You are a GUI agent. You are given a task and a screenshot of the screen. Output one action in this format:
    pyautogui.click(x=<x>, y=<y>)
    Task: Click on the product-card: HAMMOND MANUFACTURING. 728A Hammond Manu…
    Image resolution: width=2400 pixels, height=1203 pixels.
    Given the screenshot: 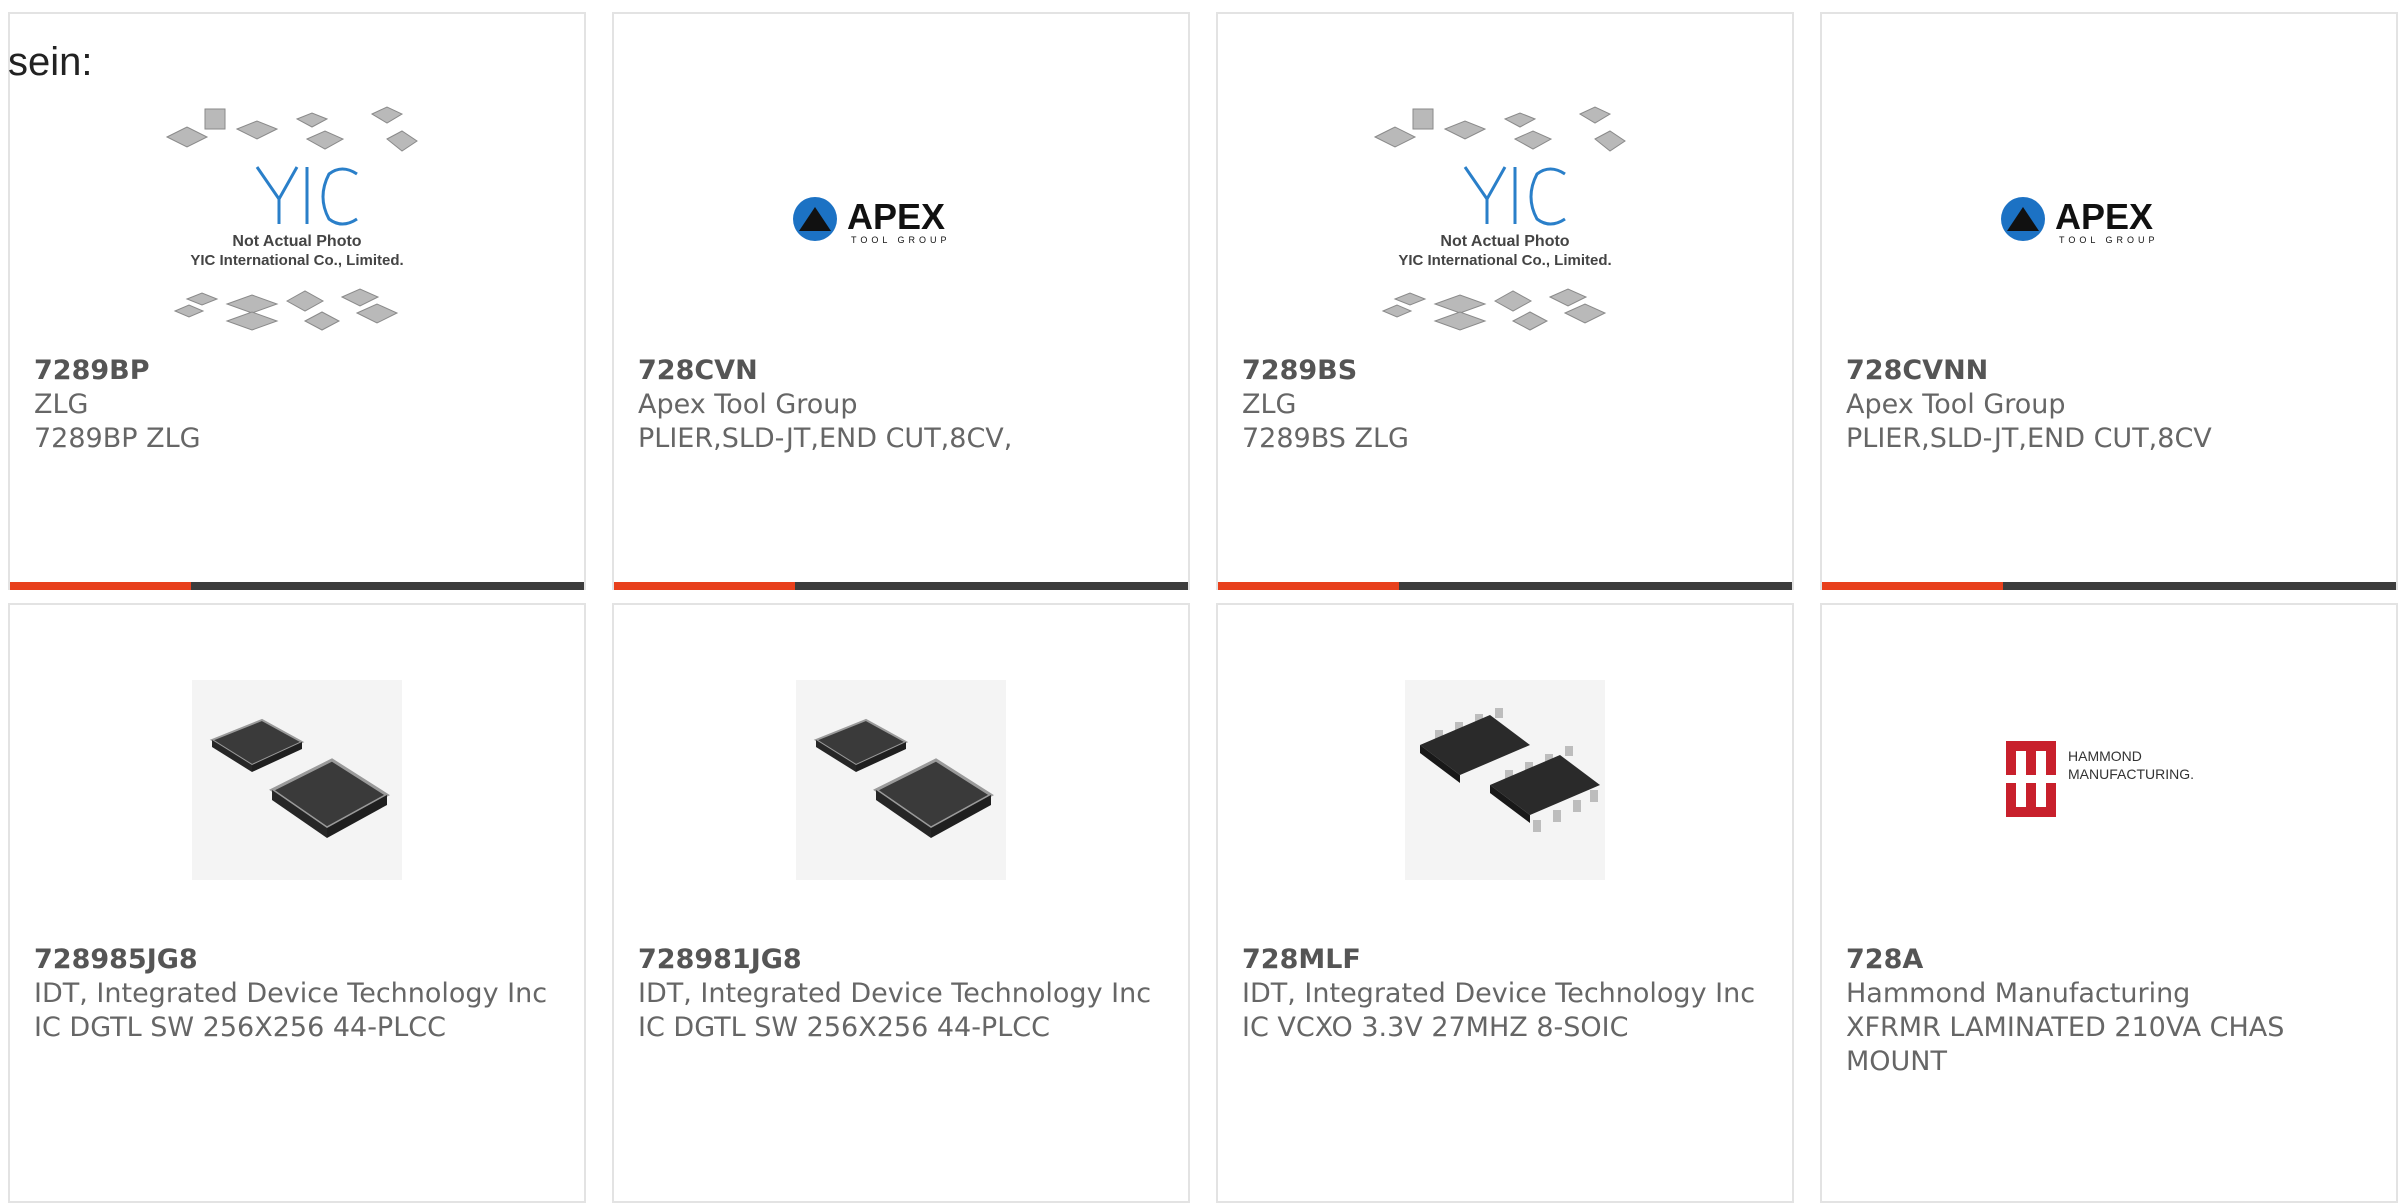 What is the action you would take?
    pyautogui.click(x=2109, y=903)
    